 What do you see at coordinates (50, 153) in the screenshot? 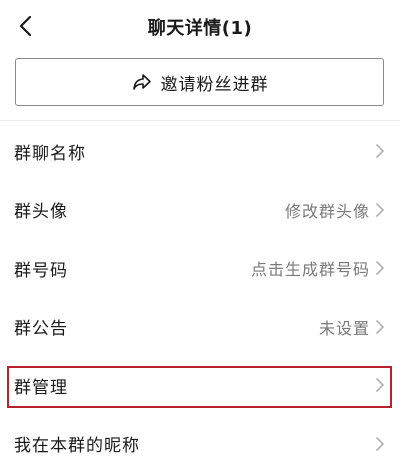
I see `row-label: 群聊名称` at bounding box center [50, 153].